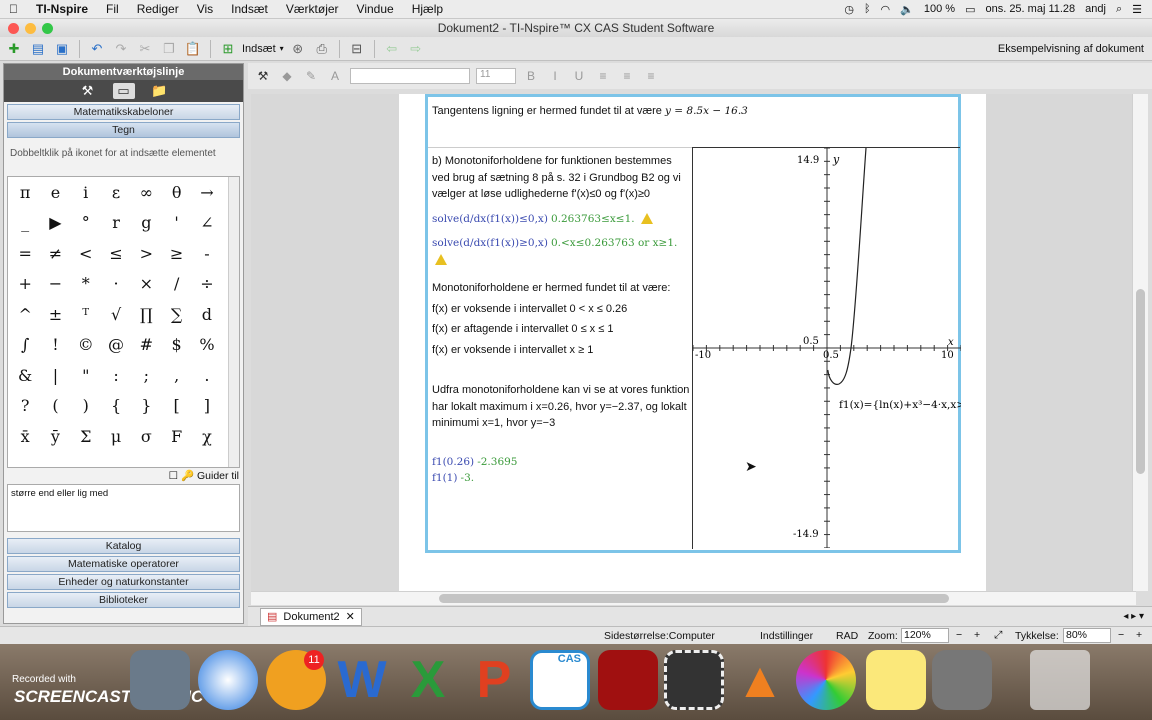 The image size is (1152, 720). I want to click on symbol-key: °, so click(86, 222).